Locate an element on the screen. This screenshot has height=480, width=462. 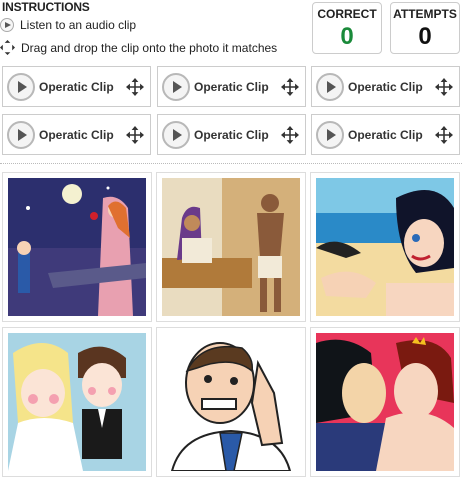
wedding-couple-image is located at coordinates (77, 402).